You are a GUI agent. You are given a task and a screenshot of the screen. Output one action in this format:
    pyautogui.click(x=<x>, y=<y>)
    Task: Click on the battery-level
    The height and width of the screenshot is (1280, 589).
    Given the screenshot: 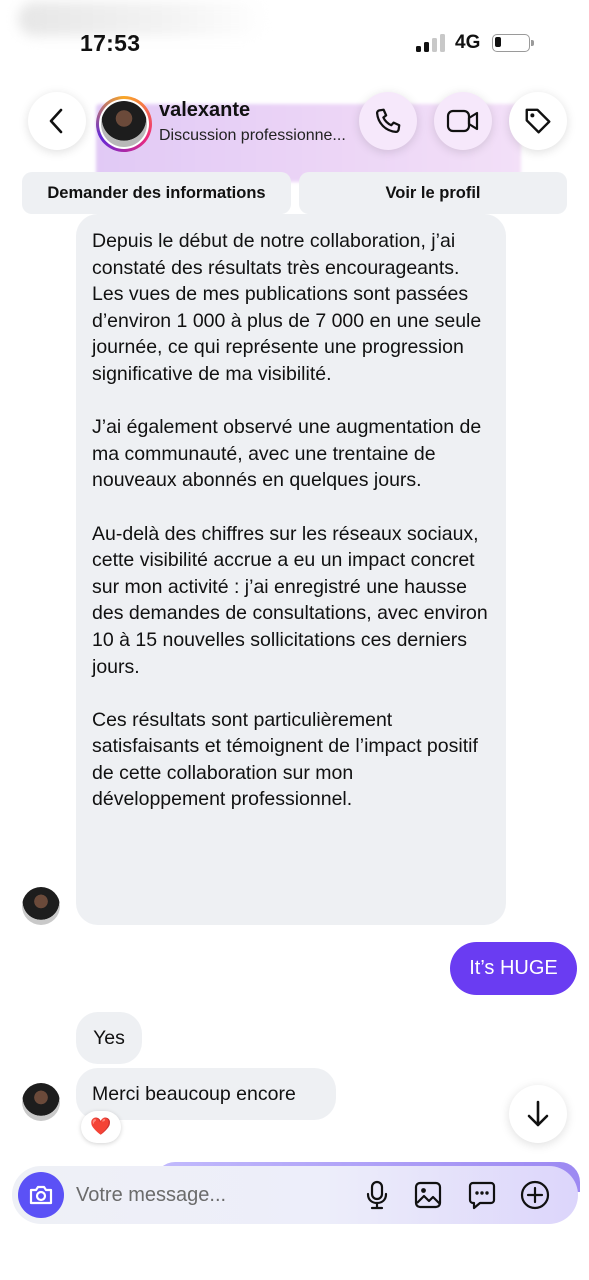 What is the action you would take?
    pyautogui.click(x=498, y=42)
    